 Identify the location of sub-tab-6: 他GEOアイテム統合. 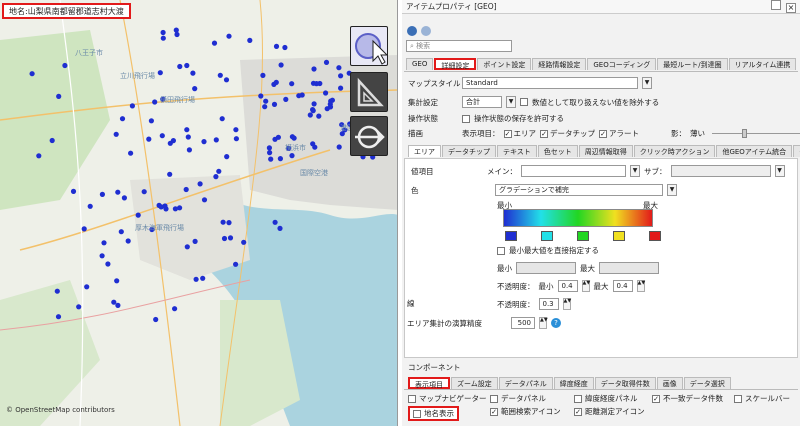
(754, 151).